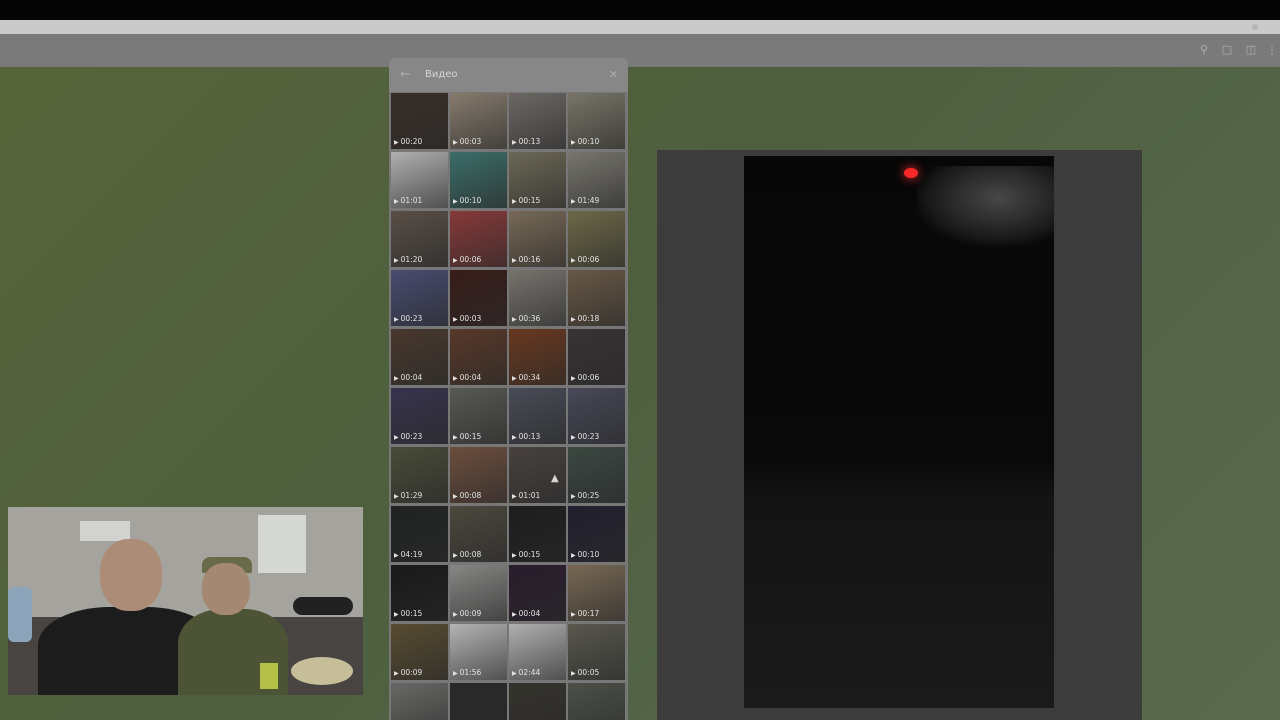 This screenshot has width=1280, height=720. What do you see at coordinates (555, 478) in the screenshot?
I see `mouse-cursor-icon: ▲` at bounding box center [555, 478].